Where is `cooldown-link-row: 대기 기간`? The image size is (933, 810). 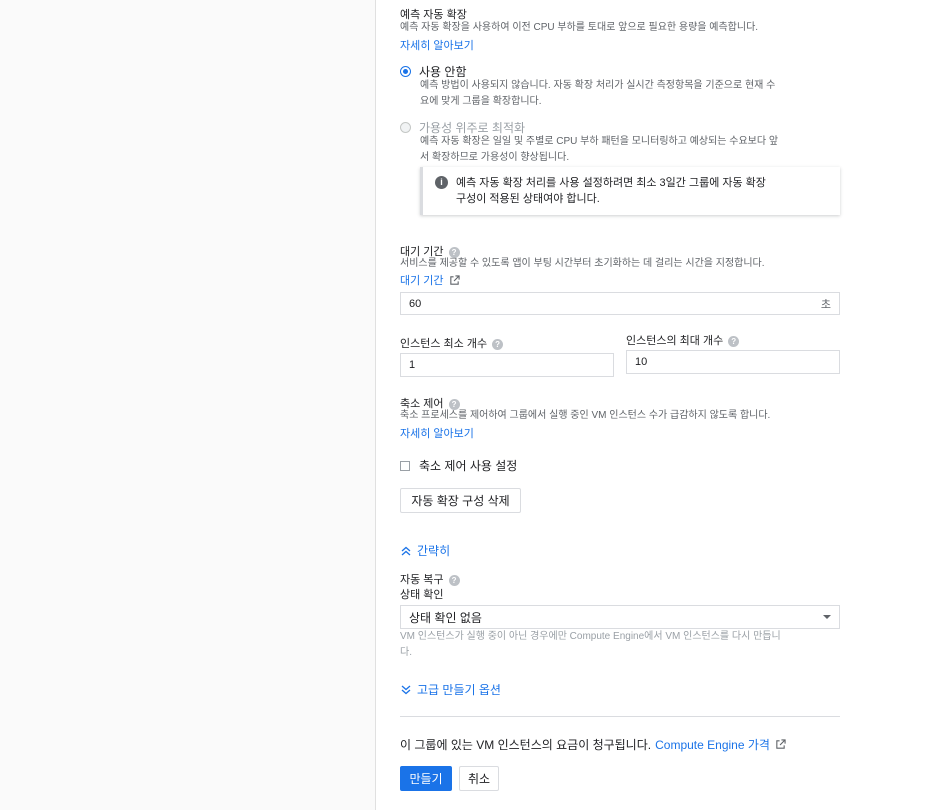
cooldown-link-row: 대기 기간 is located at coordinates (430, 280).